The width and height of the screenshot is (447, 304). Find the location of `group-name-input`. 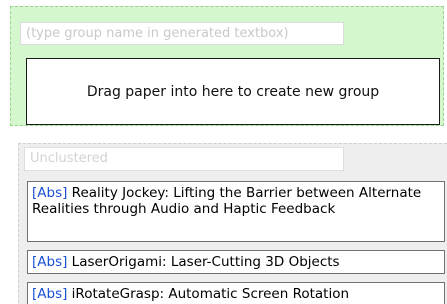

group-name-input is located at coordinates (182, 33).